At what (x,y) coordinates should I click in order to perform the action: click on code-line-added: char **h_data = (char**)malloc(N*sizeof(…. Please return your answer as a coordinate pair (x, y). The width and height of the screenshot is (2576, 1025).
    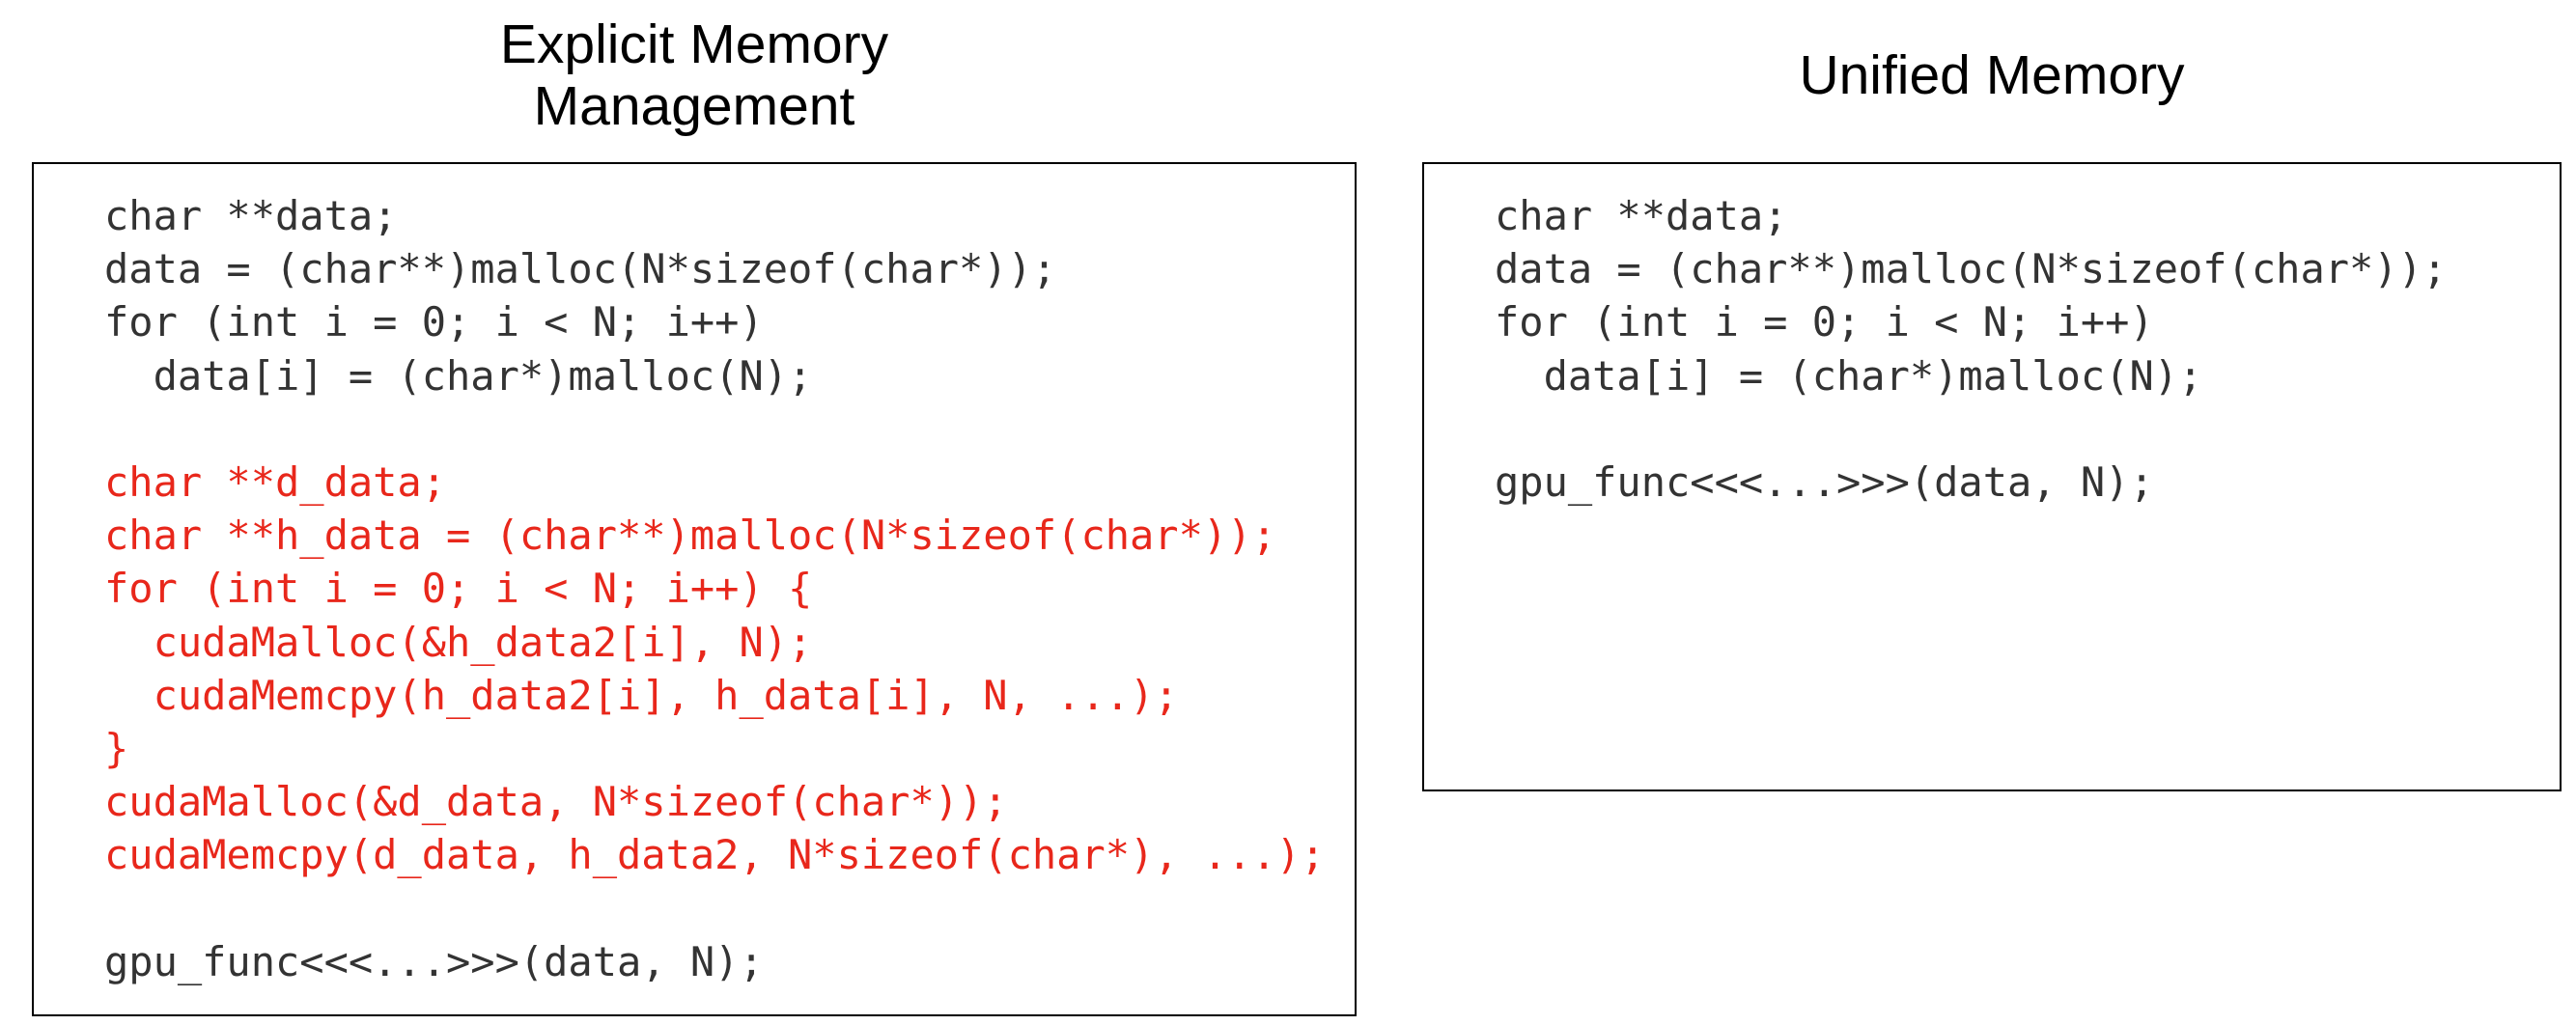
    Looking at the image, I should click on (690, 536).